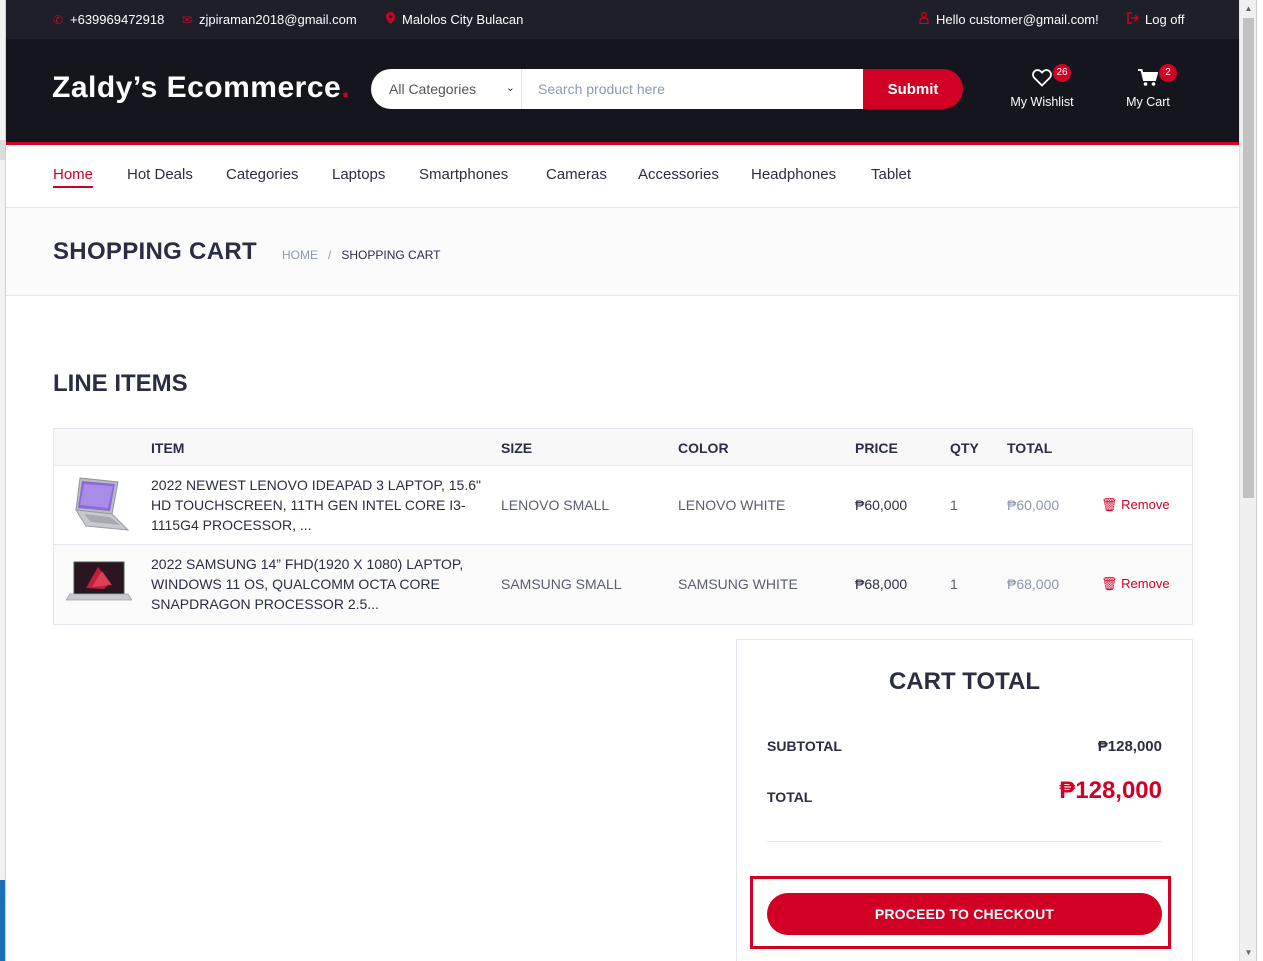 The width and height of the screenshot is (1263, 961). Describe the element at coordinates (120, 383) in the screenshot. I see `line-items-title: LINE ITEMS` at that location.